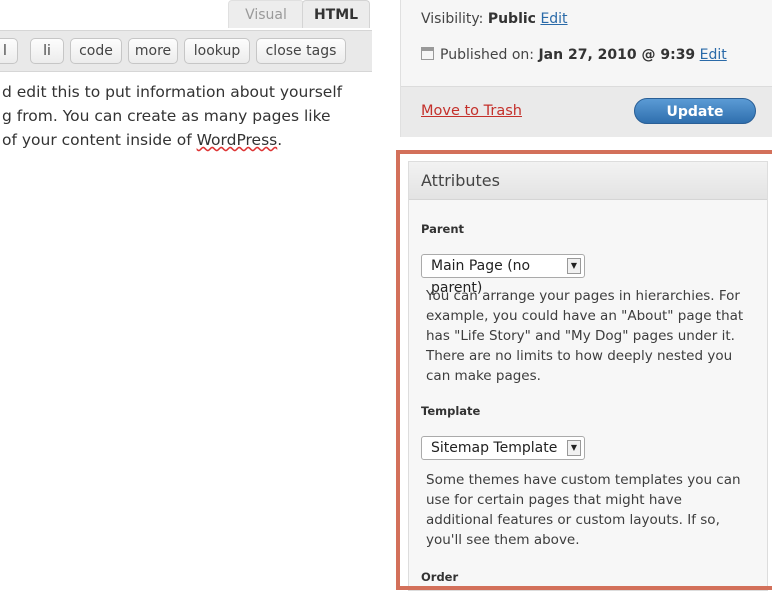  What do you see at coordinates (237, 140) in the screenshot?
I see `spellcheck-word: WordPress` at bounding box center [237, 140].